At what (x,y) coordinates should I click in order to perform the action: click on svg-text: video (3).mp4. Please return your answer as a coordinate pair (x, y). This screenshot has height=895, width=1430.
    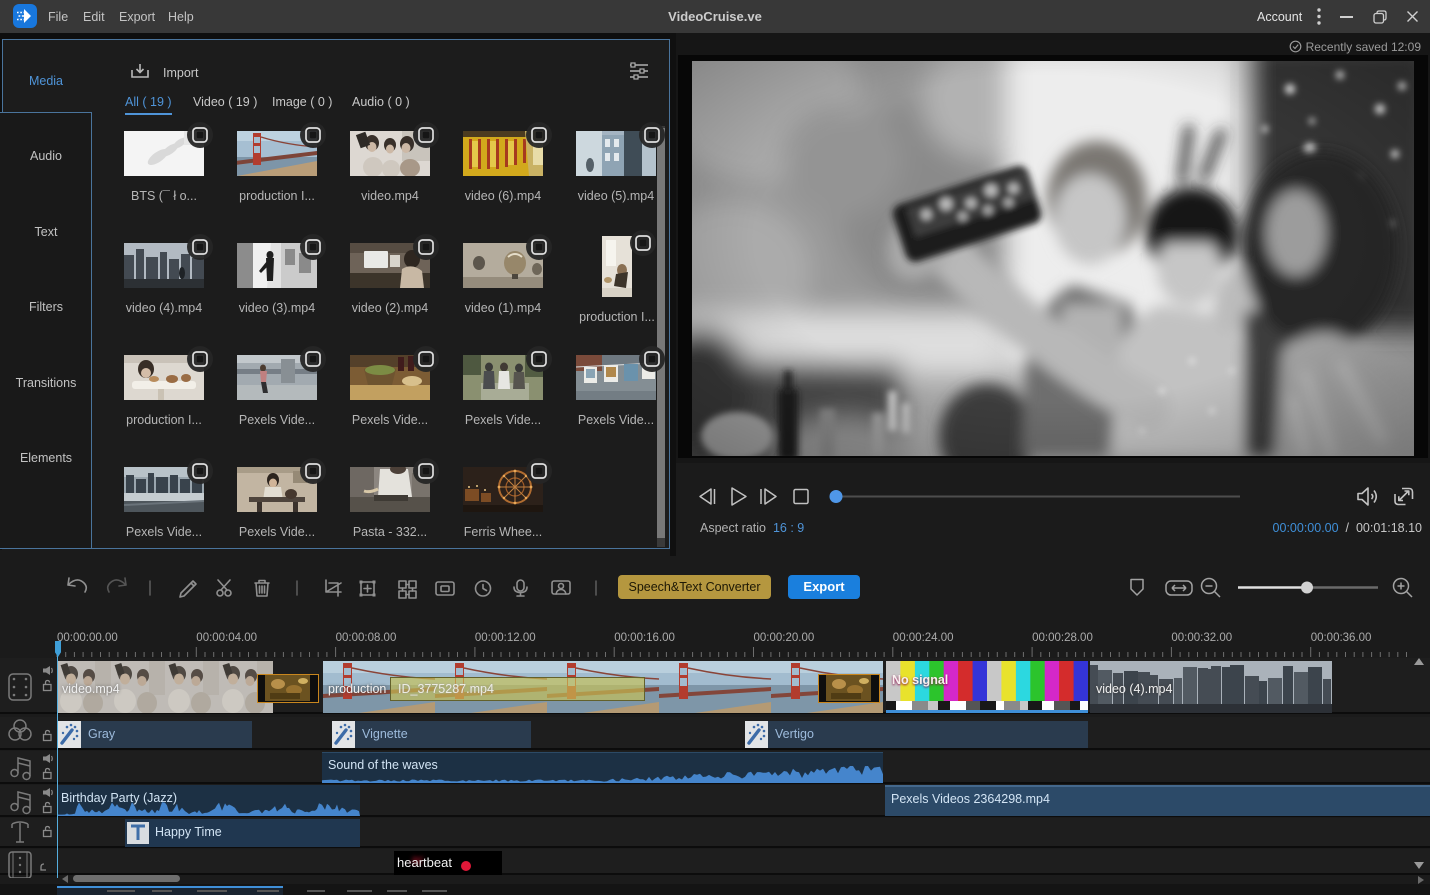
    Looking at the image, I should click on (277, 308).